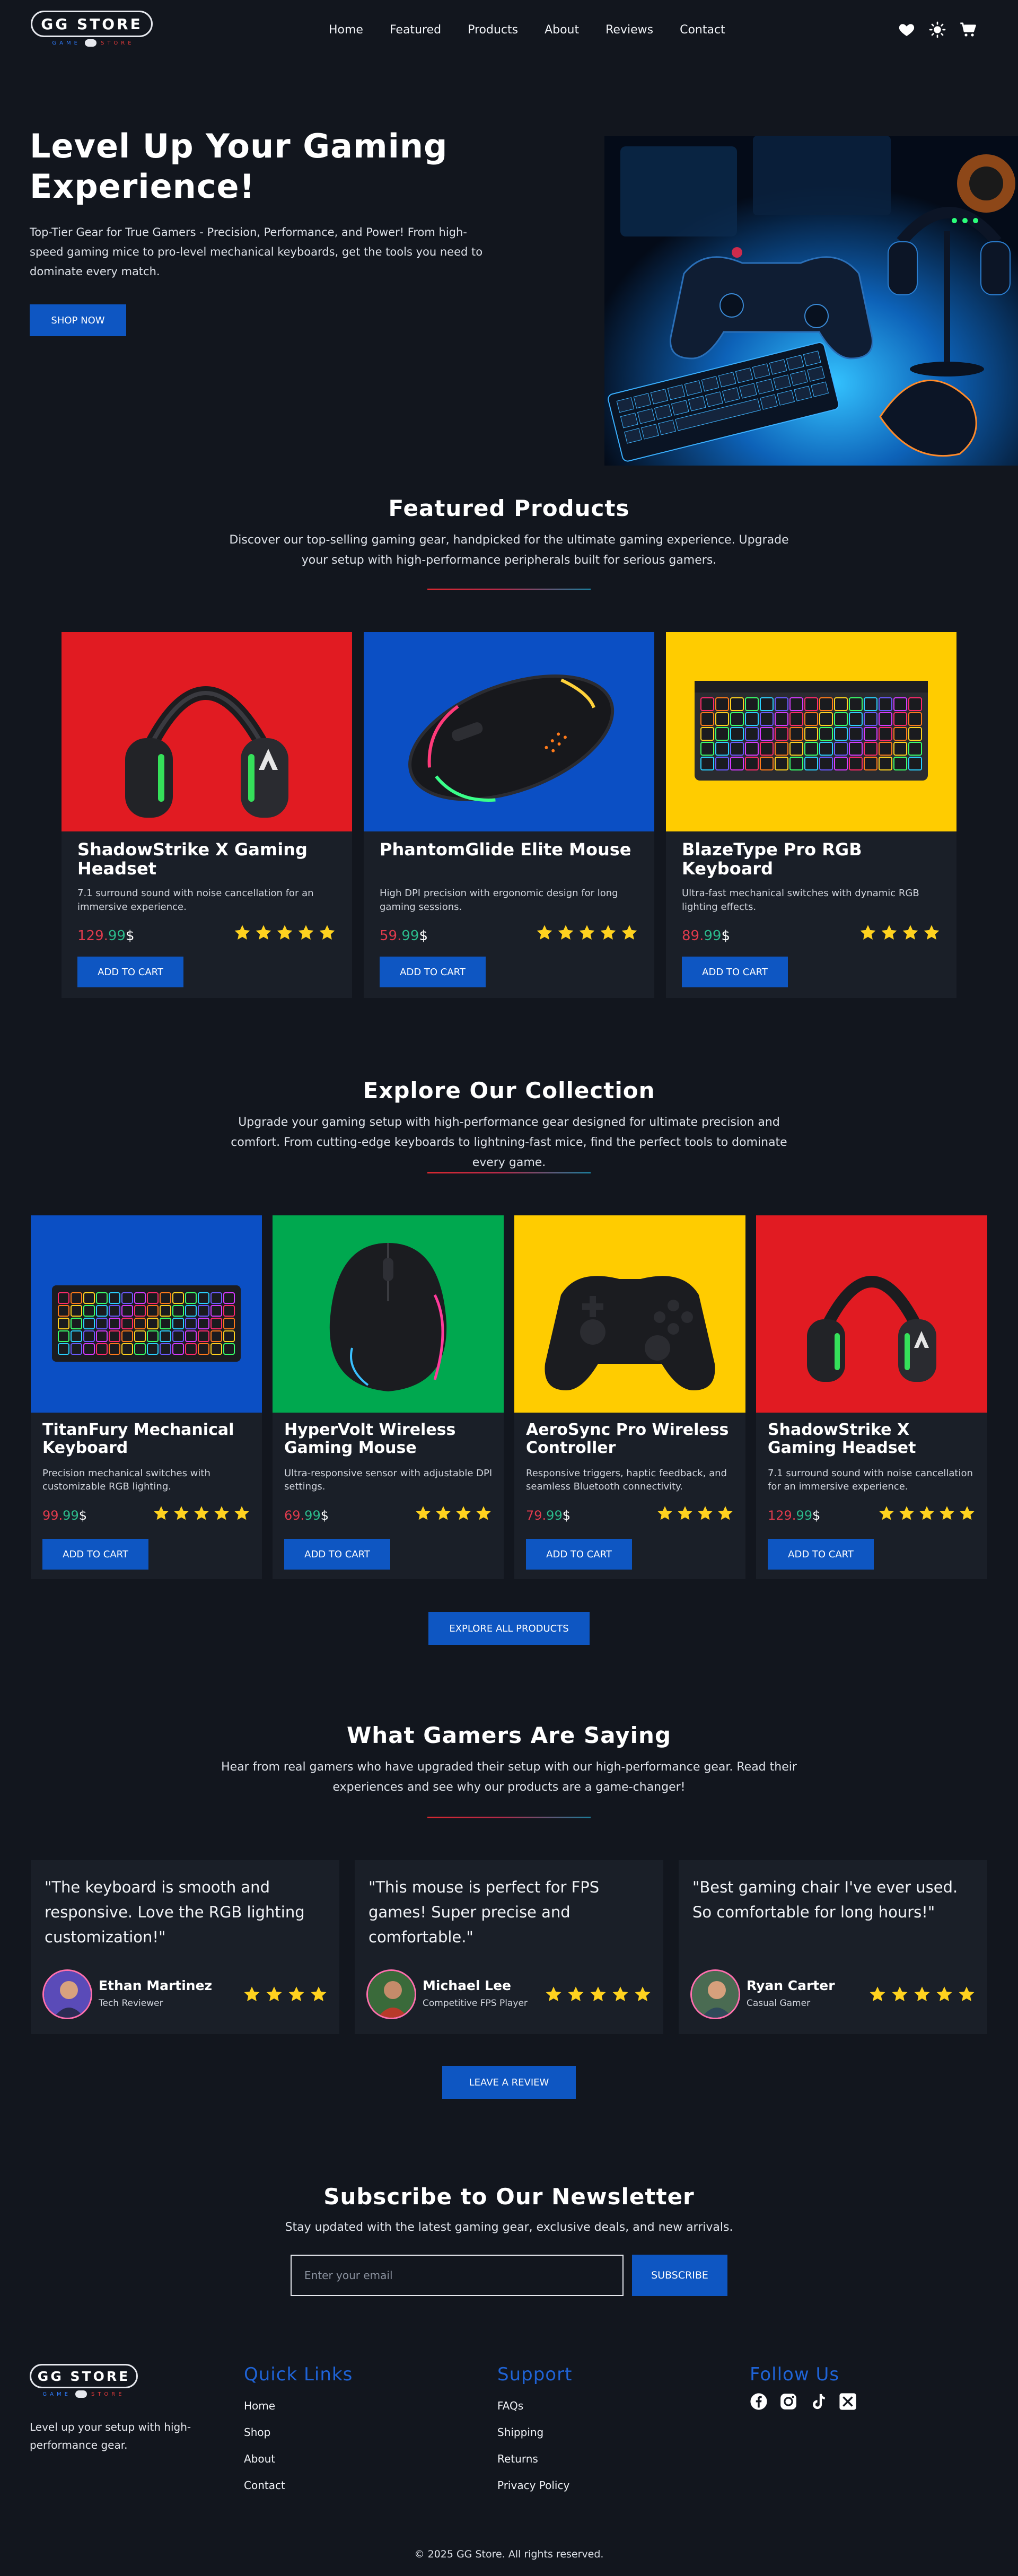  I want to click on product-name: BlazeType Pro RGB Keyboard, so click(812, 859).